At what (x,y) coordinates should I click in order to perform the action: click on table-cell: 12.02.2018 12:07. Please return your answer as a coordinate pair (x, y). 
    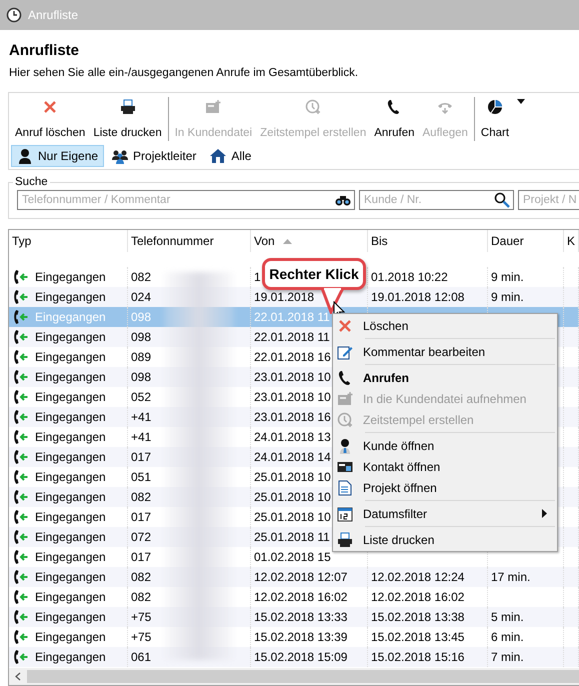
    Looking at the image, I should click on (301, 577).